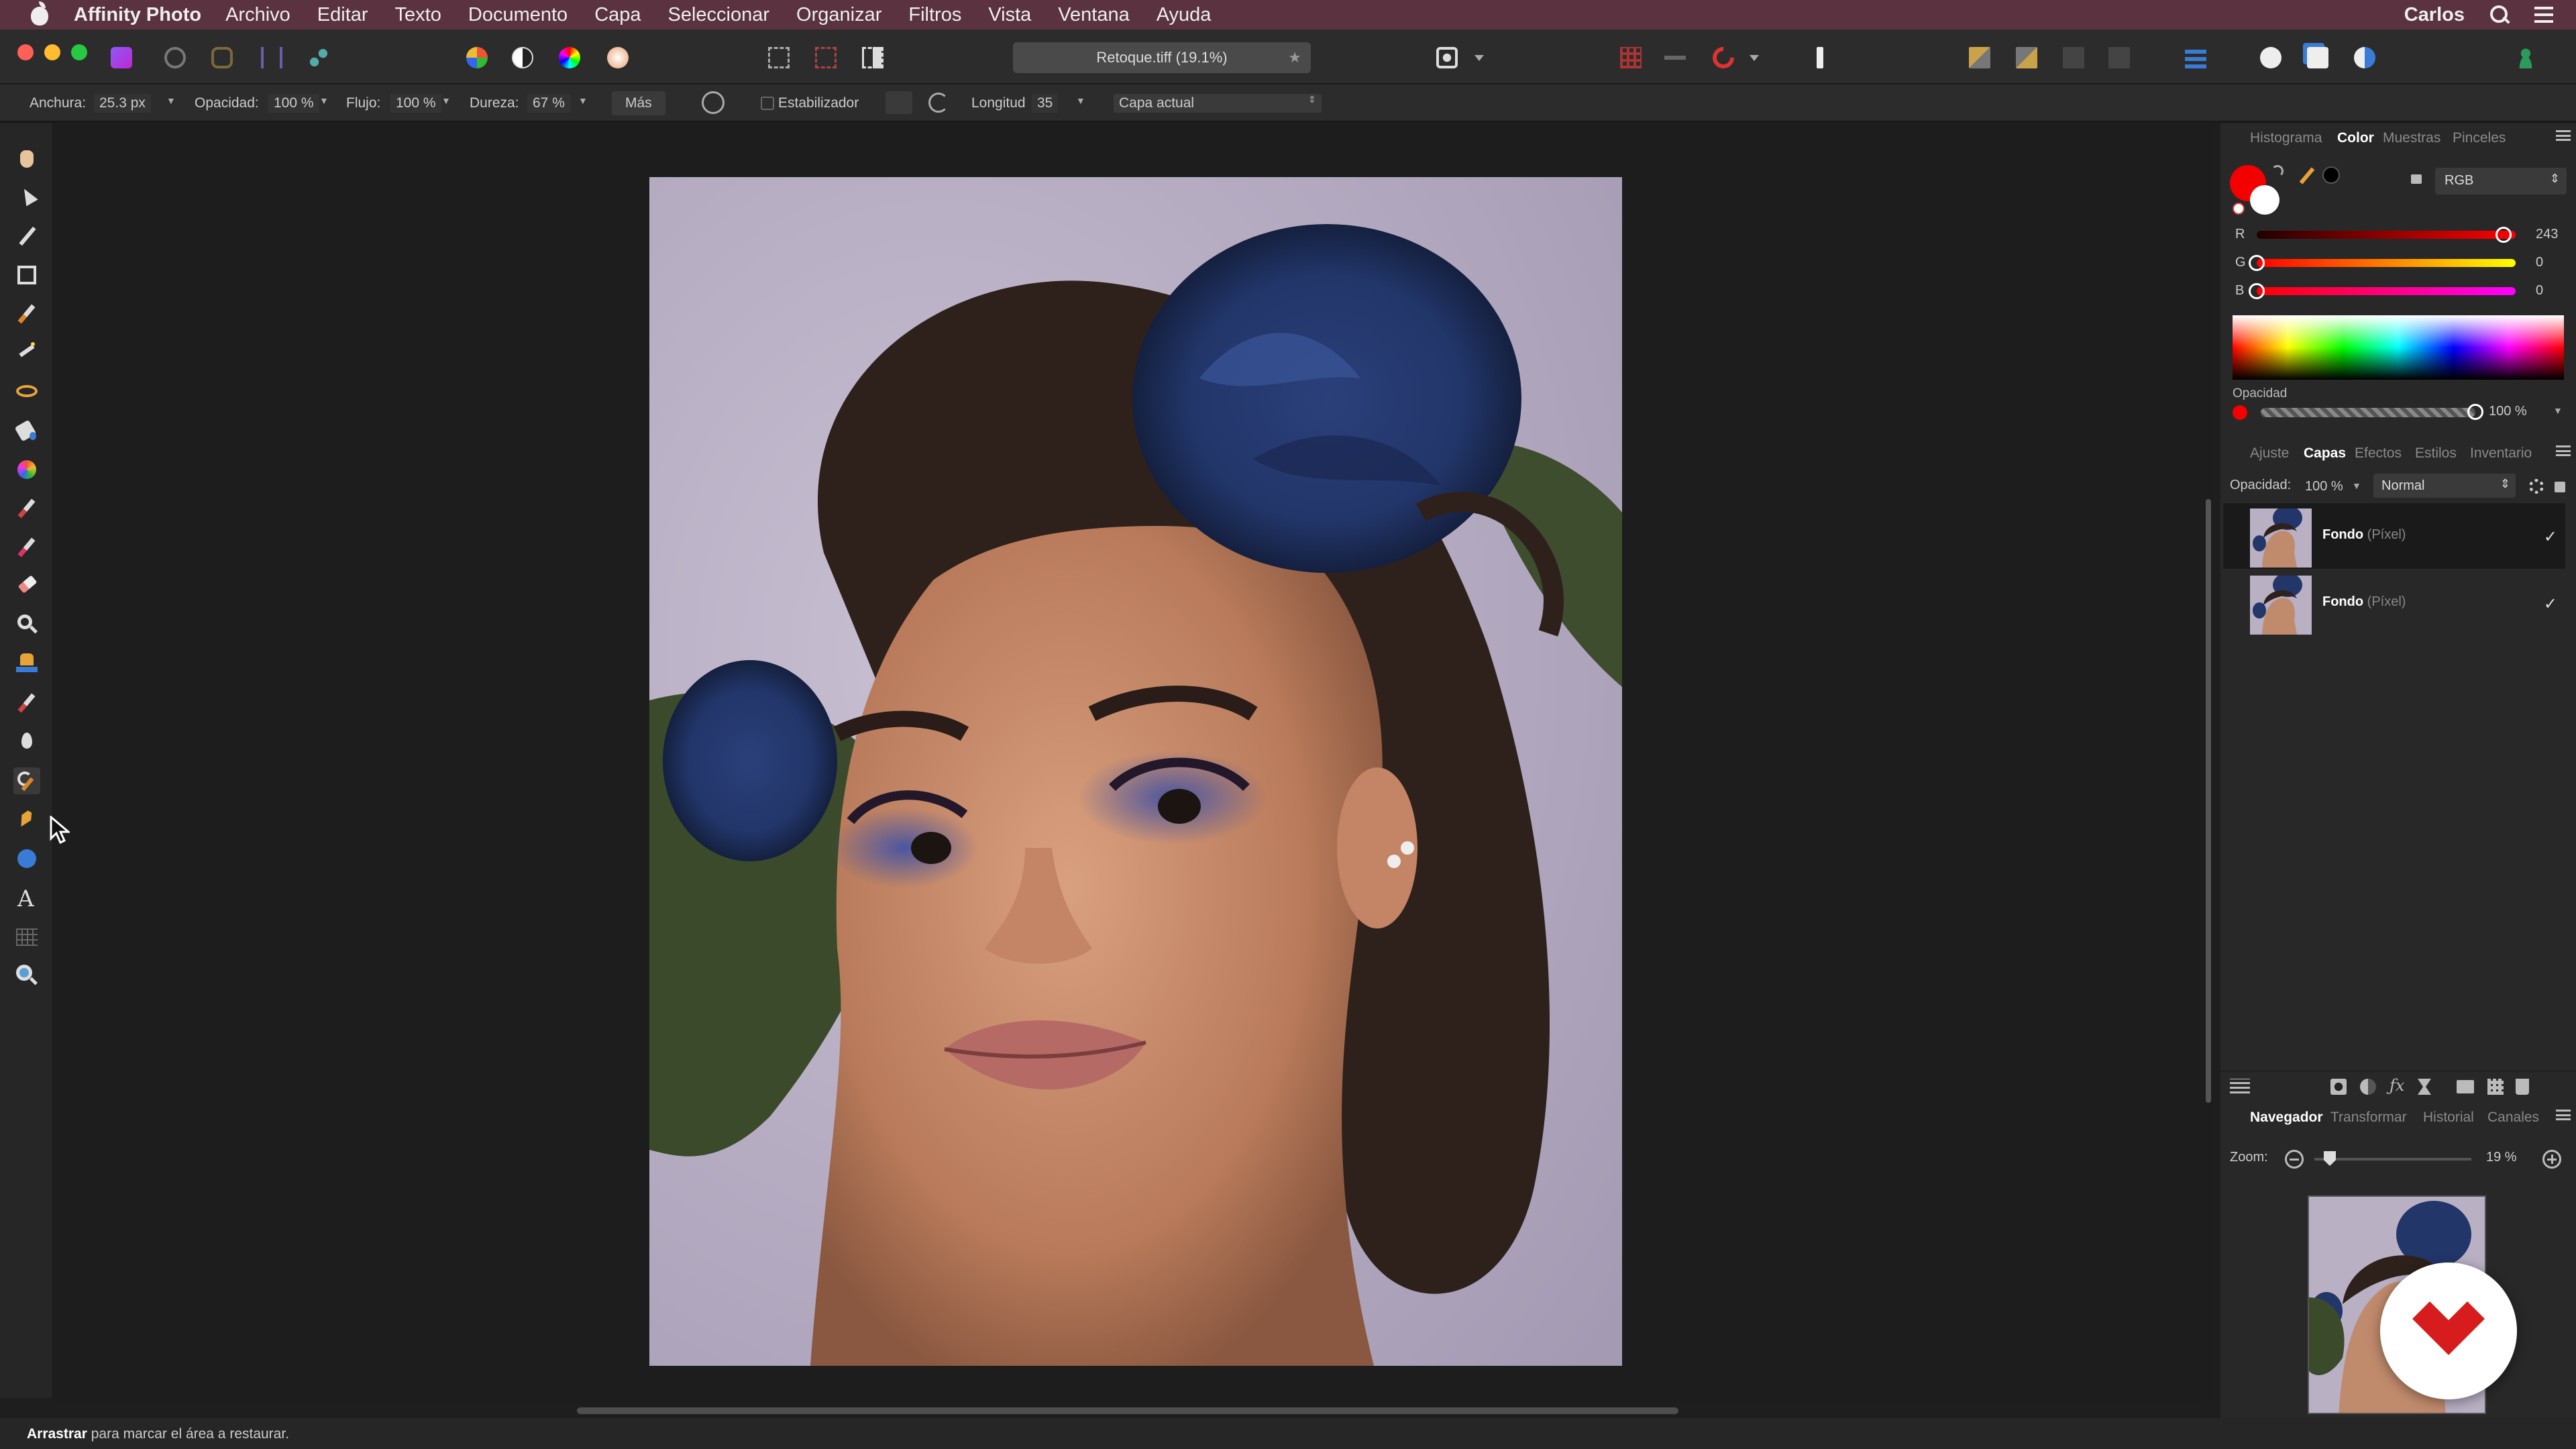 This screenshot has height=1449, width=2576. Describe the element at coordinates (25, 52) in the screenshot. I see `close-window-button` at that location.